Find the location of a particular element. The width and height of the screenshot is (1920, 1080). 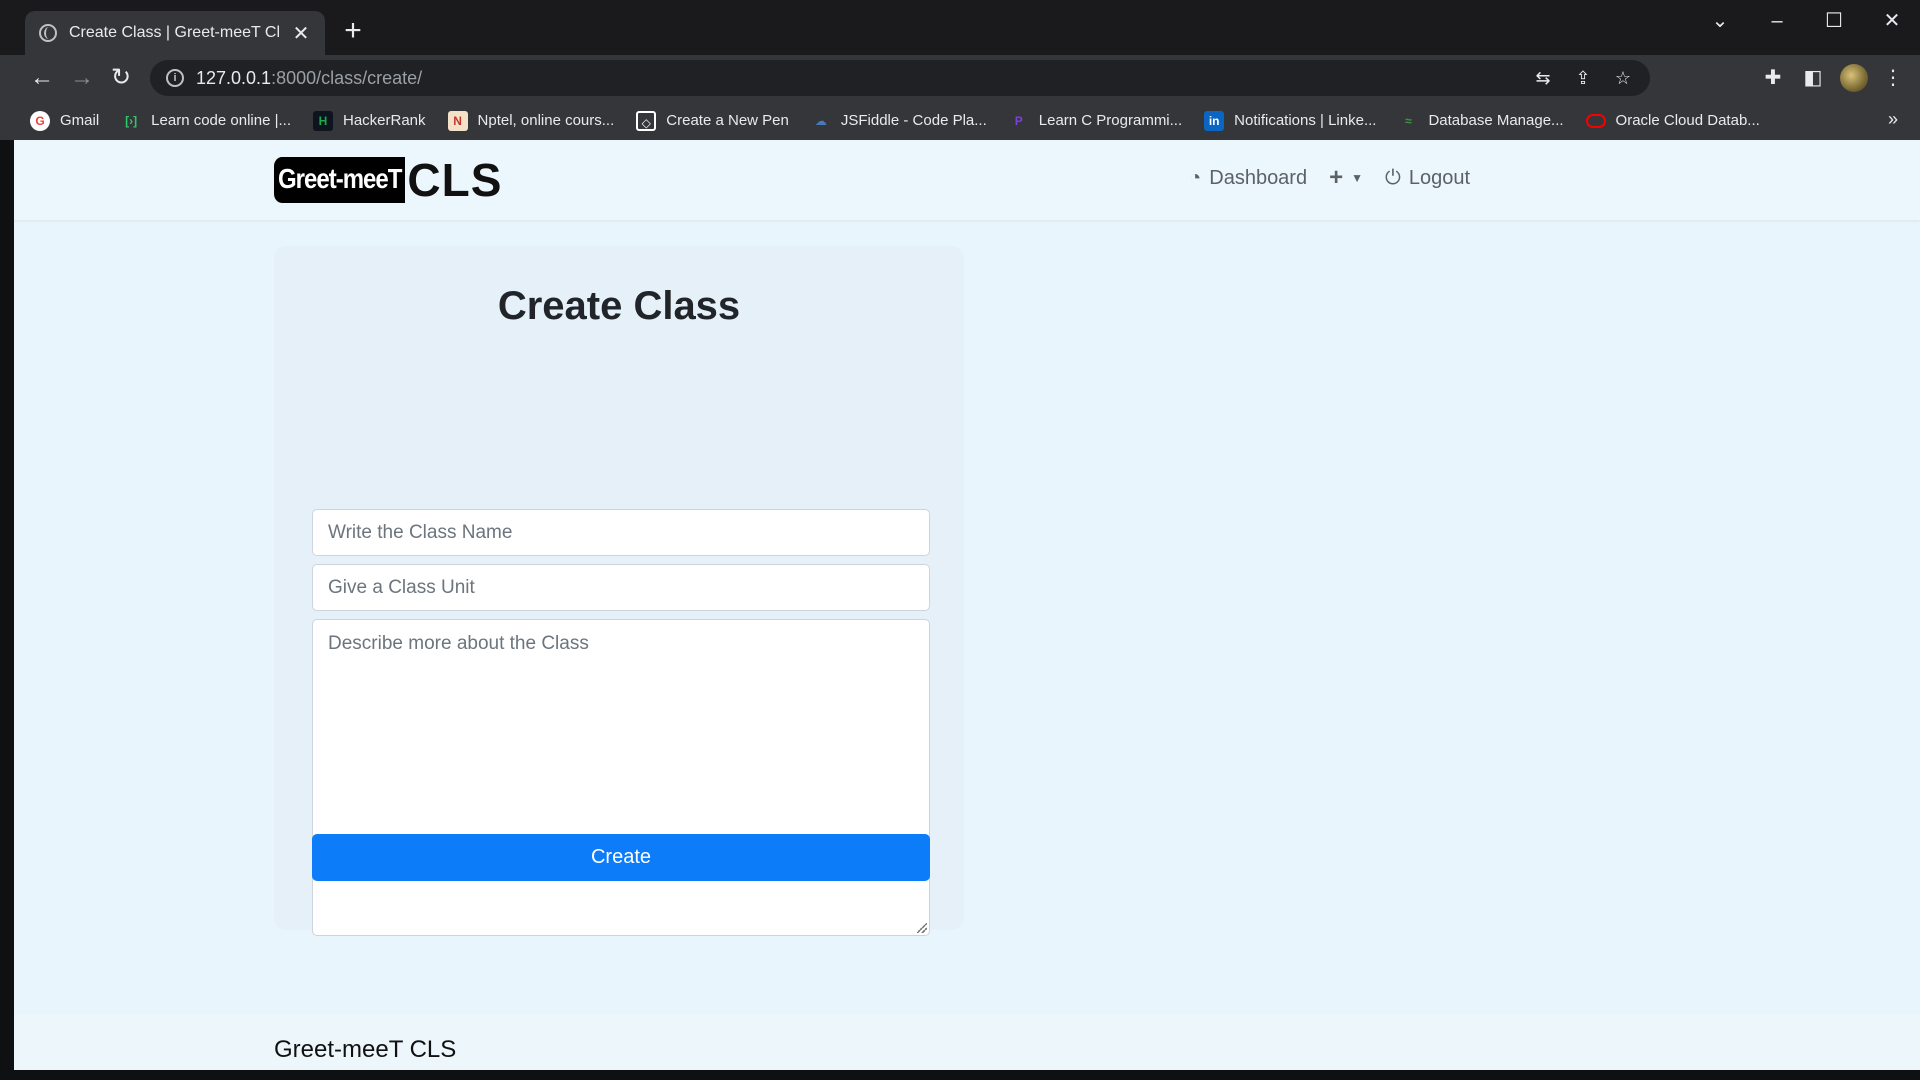

extensions-icon: ✚ is located at coordinates (1773, 78).